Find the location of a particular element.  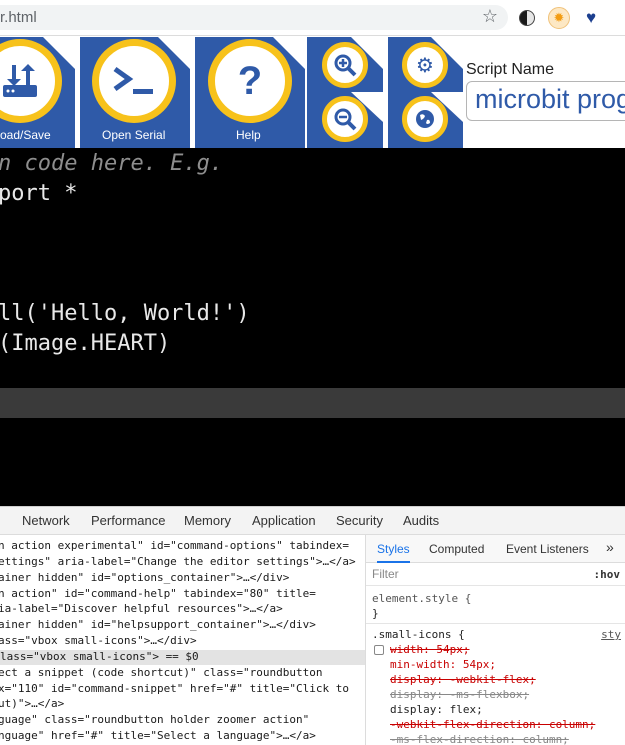

download-upload-icon is located at coordinates (20, 80).